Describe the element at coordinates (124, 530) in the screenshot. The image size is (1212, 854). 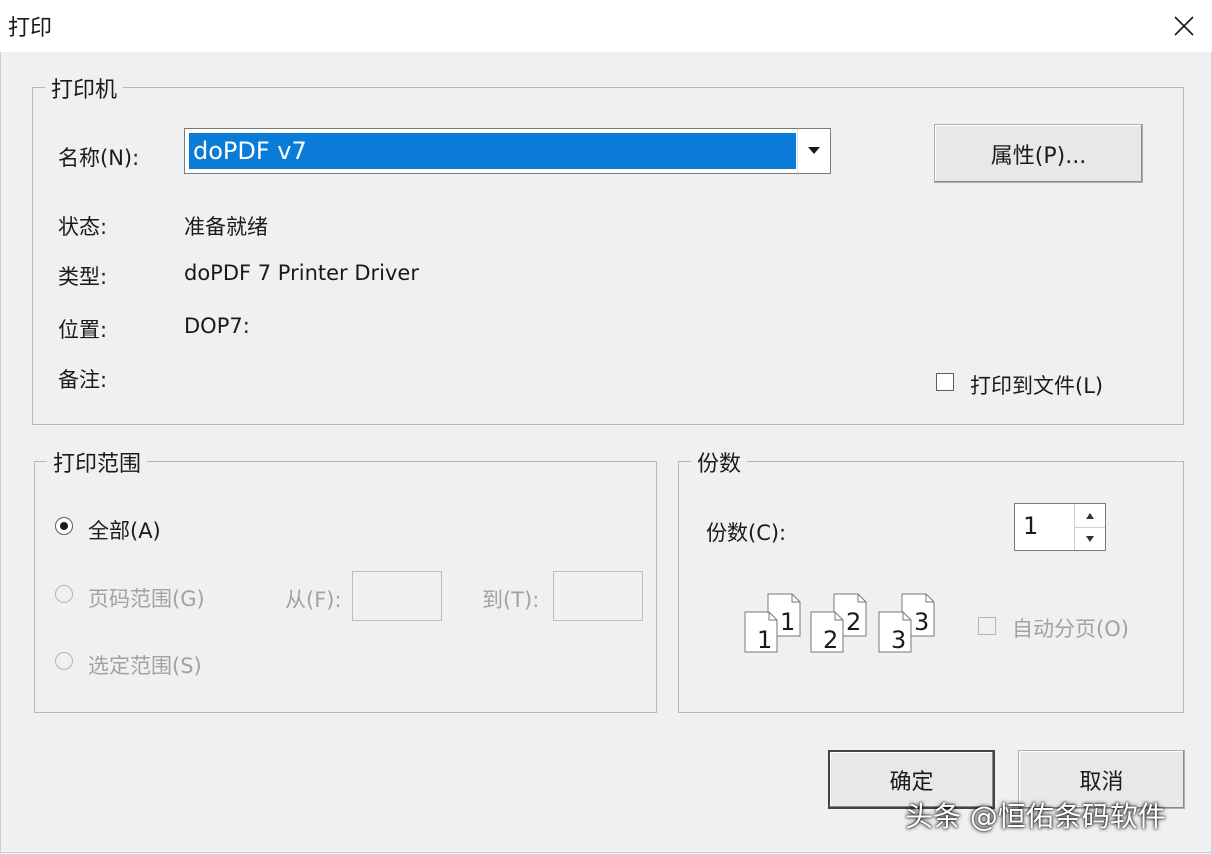
I see `range-all-label: 全部(A)` at that location.